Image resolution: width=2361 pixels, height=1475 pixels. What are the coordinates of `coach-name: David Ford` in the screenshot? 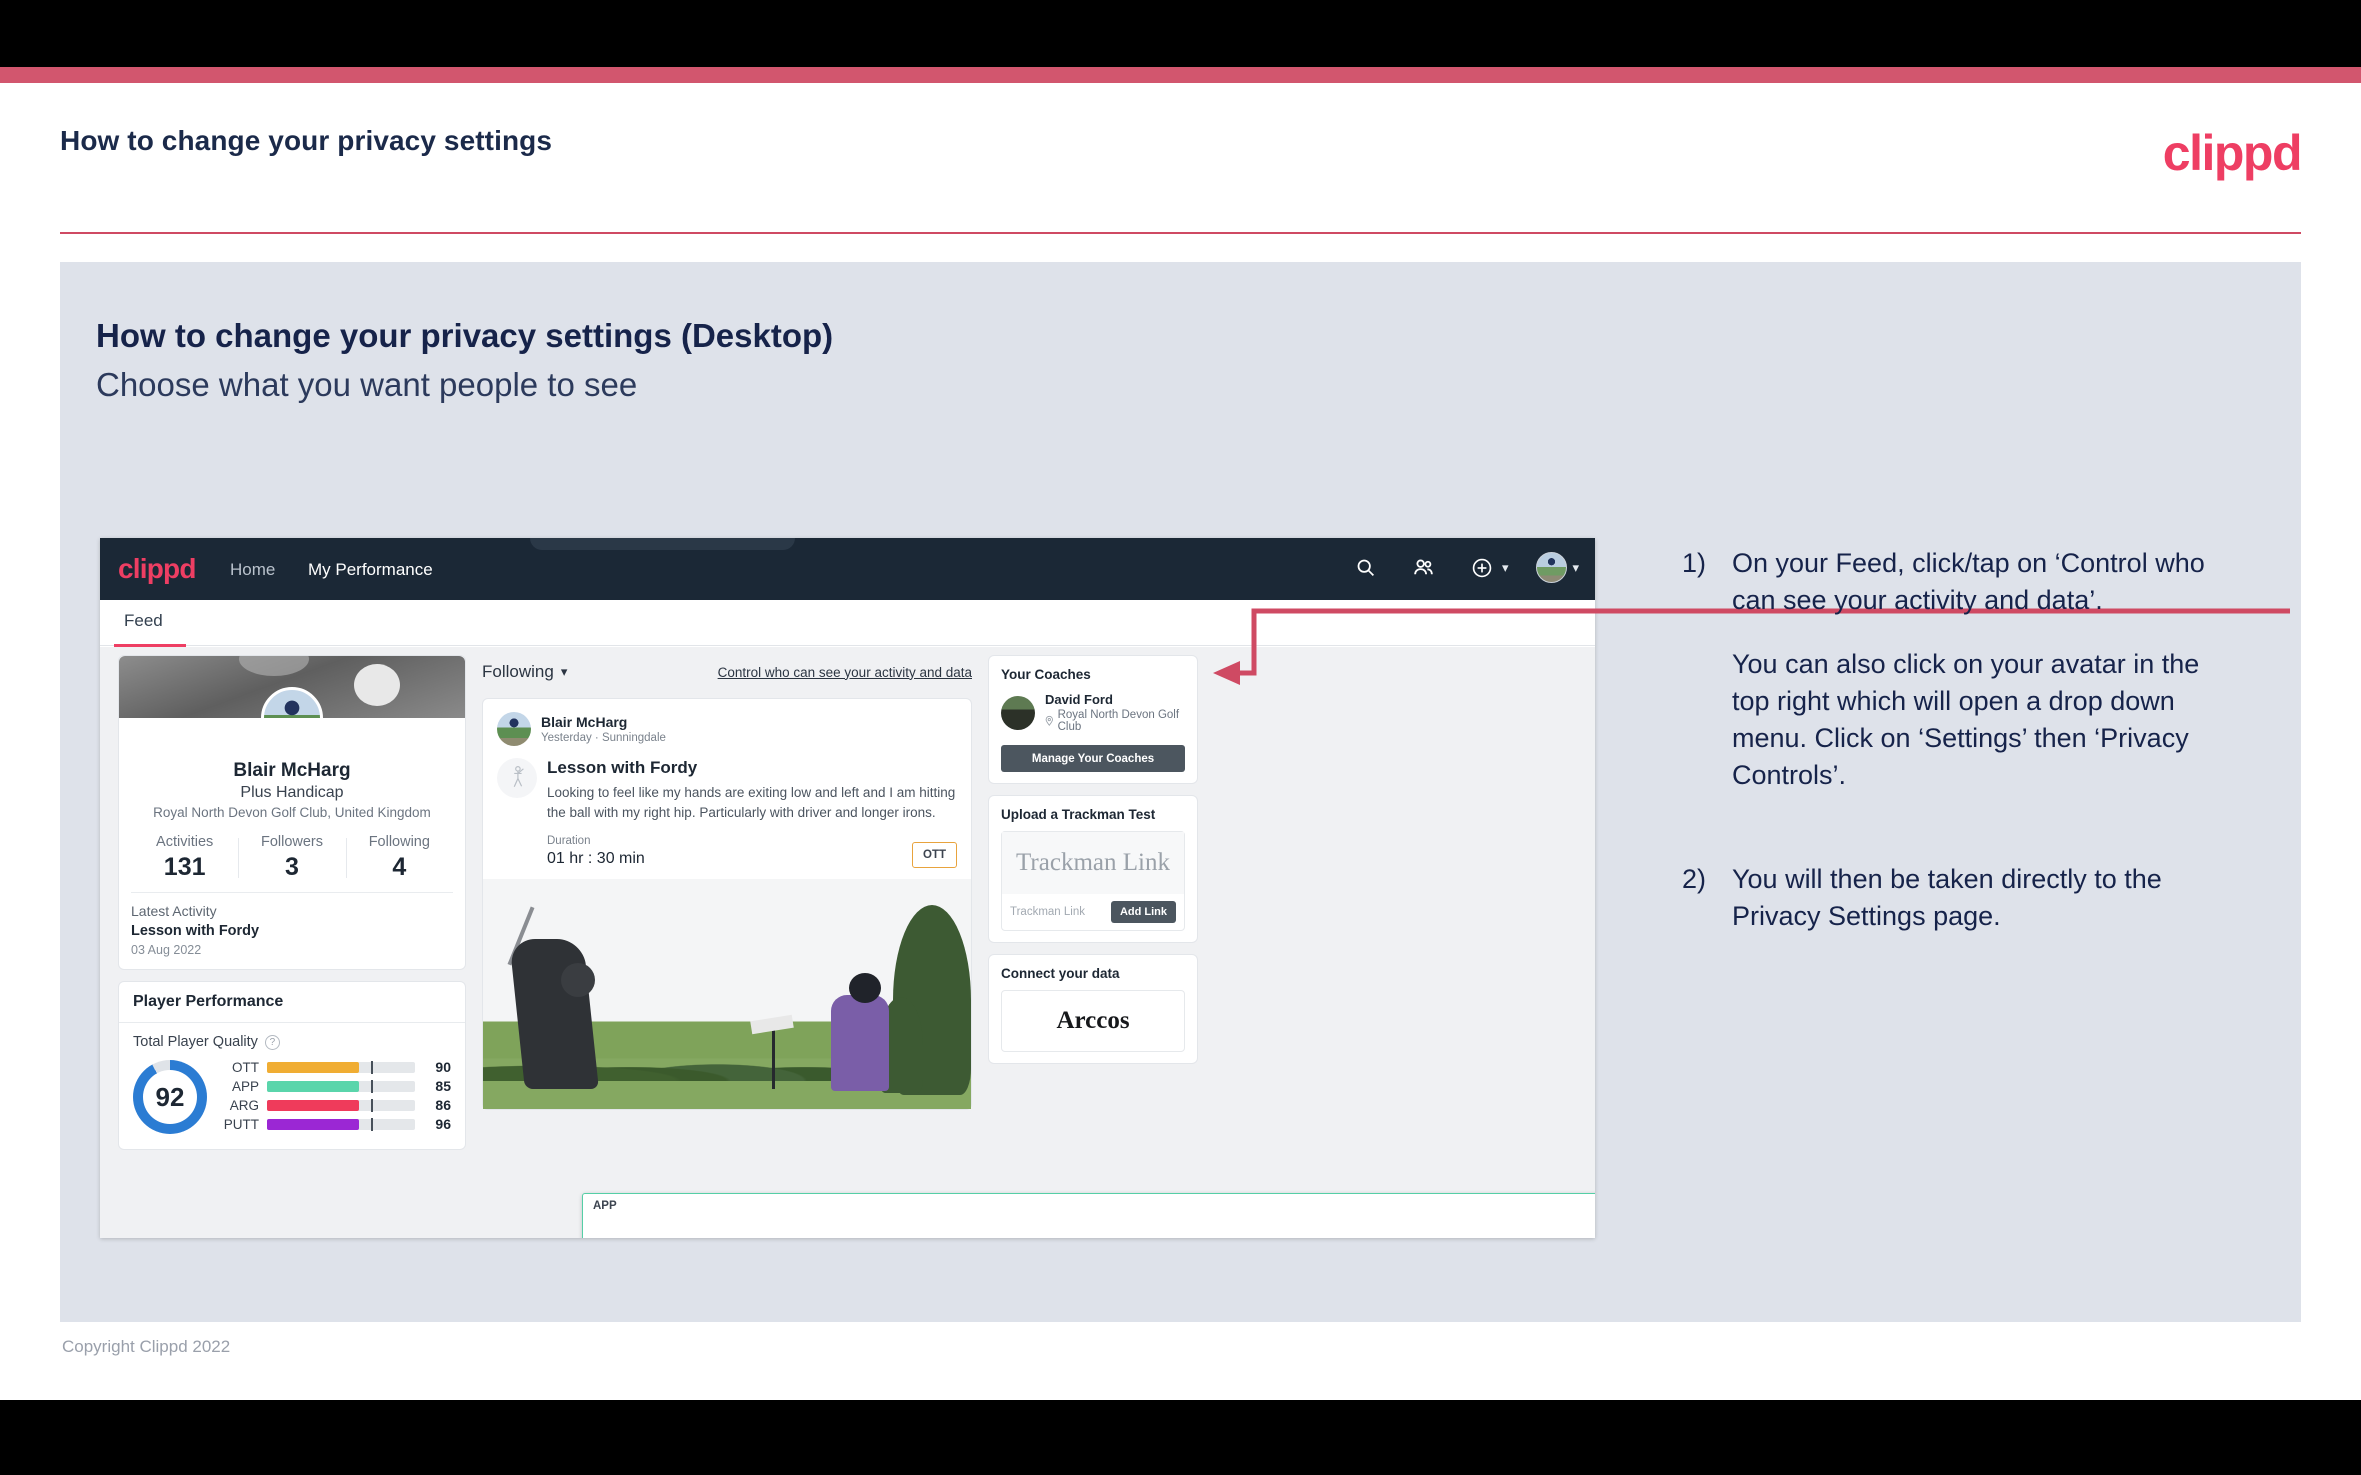 It's located at (1079, 699).